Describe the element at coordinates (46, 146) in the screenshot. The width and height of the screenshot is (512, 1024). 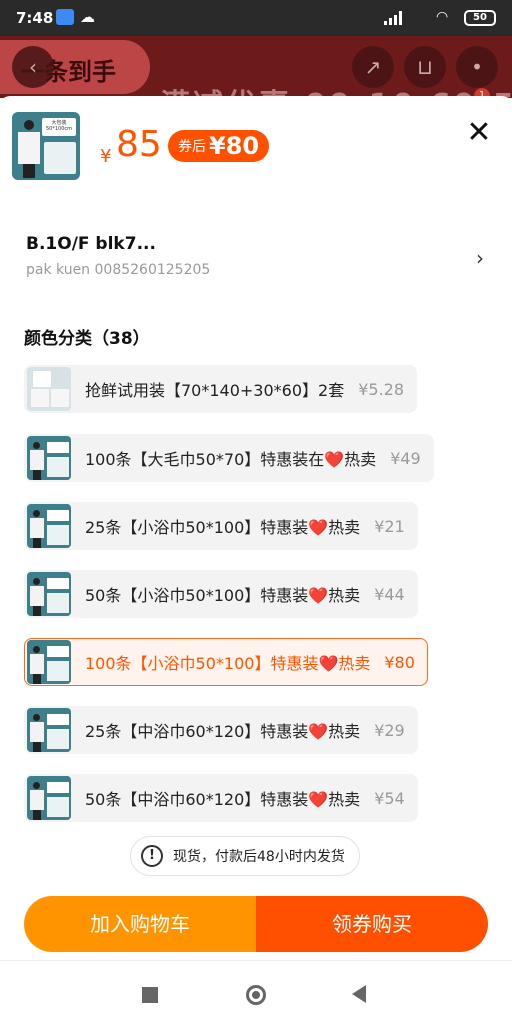
I see `product-thumbnail: 大包装 50*100cm` at that location.